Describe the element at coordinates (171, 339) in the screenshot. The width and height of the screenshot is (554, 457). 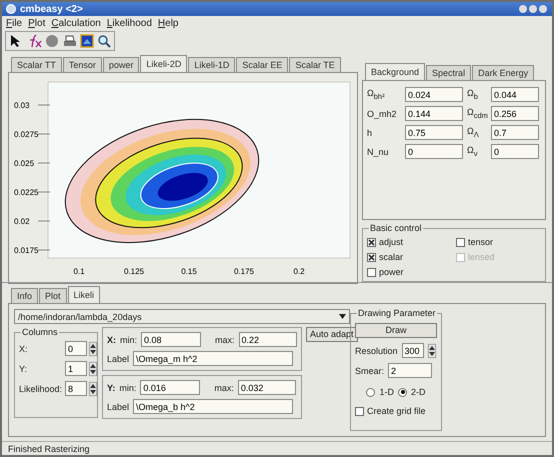
I see `input-field: 0.08` at that location.